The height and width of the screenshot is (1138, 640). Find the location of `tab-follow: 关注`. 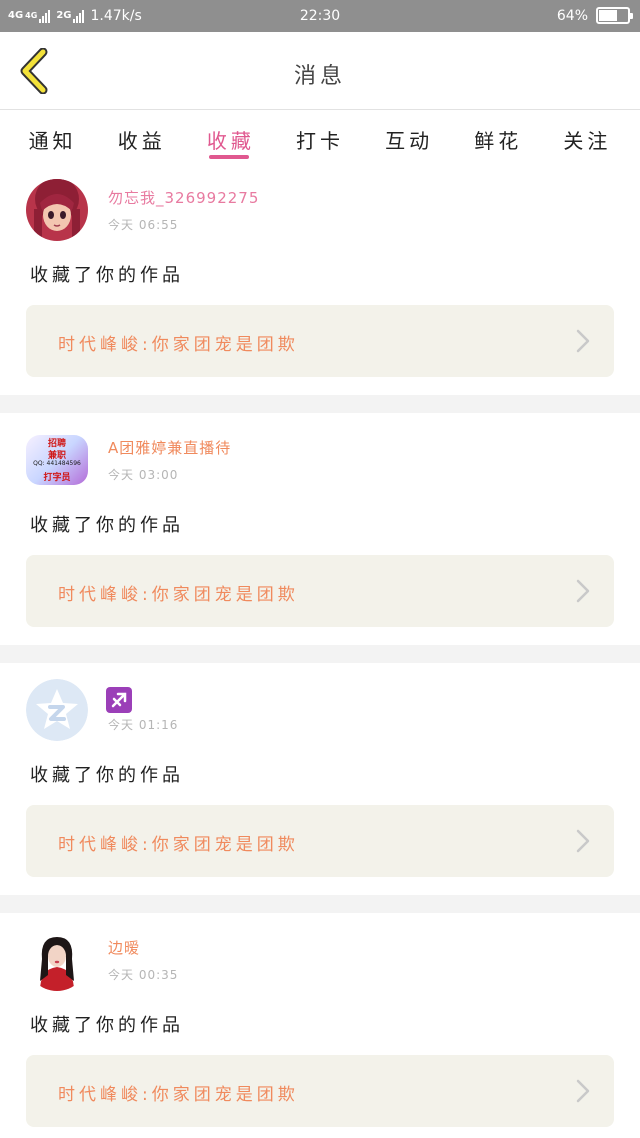

tab-follow: 关注 is located at coordinates (587, 137).